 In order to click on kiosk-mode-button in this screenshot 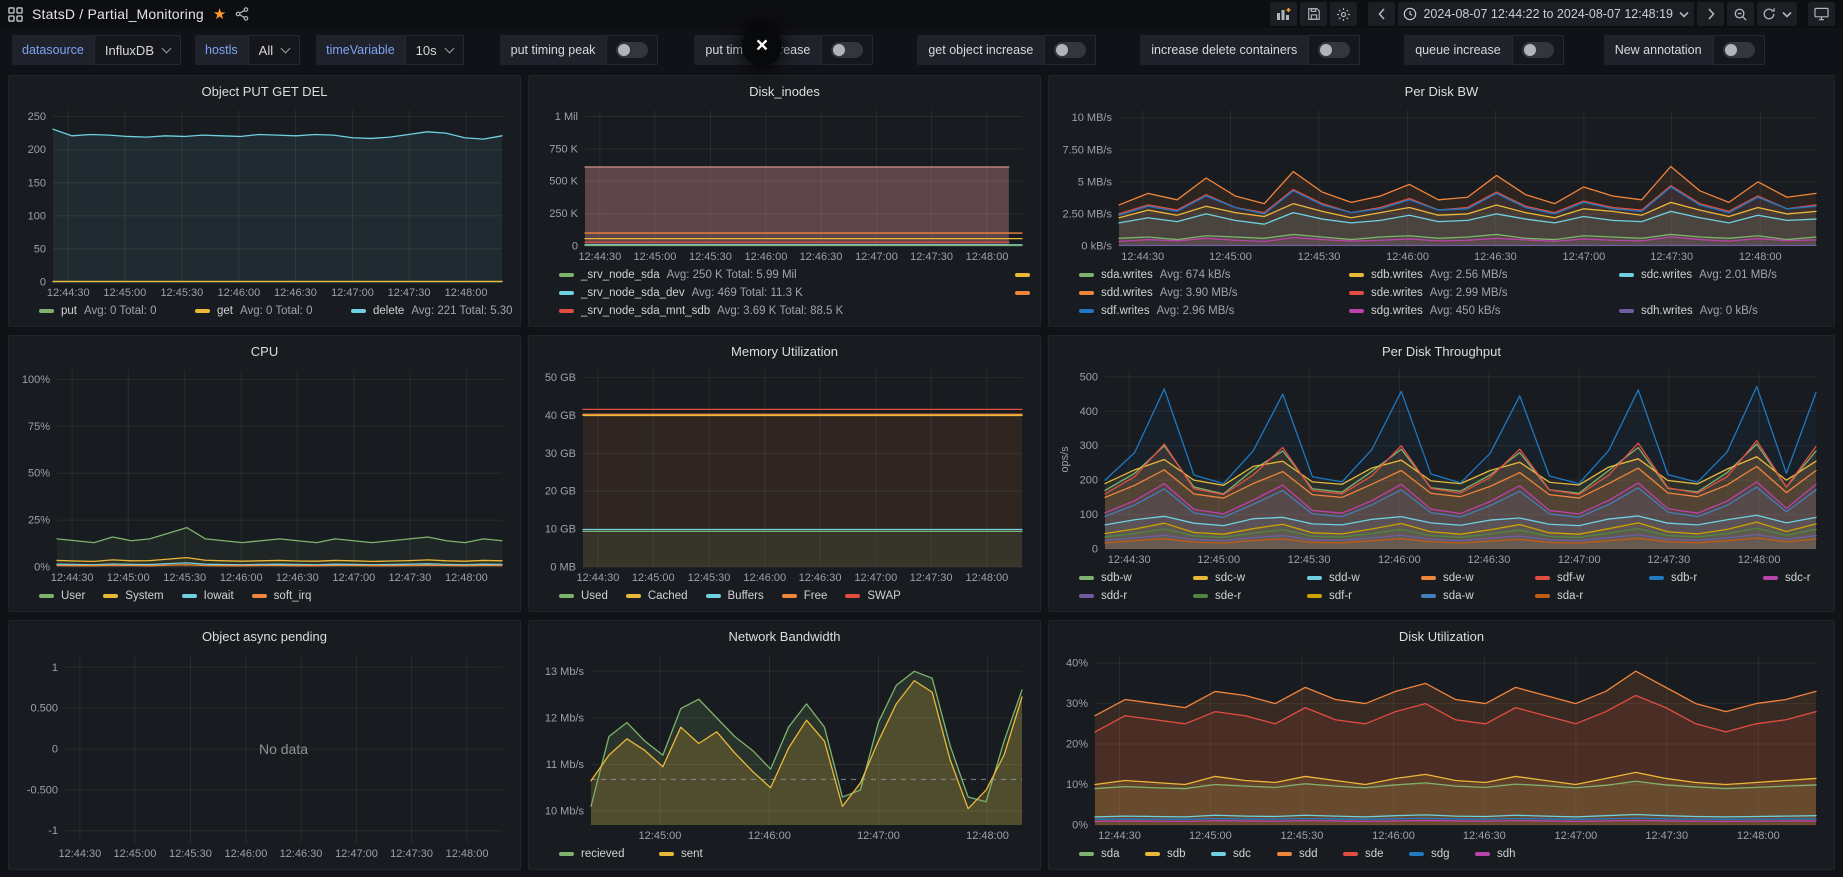, I will do `click(1821, 14)`.